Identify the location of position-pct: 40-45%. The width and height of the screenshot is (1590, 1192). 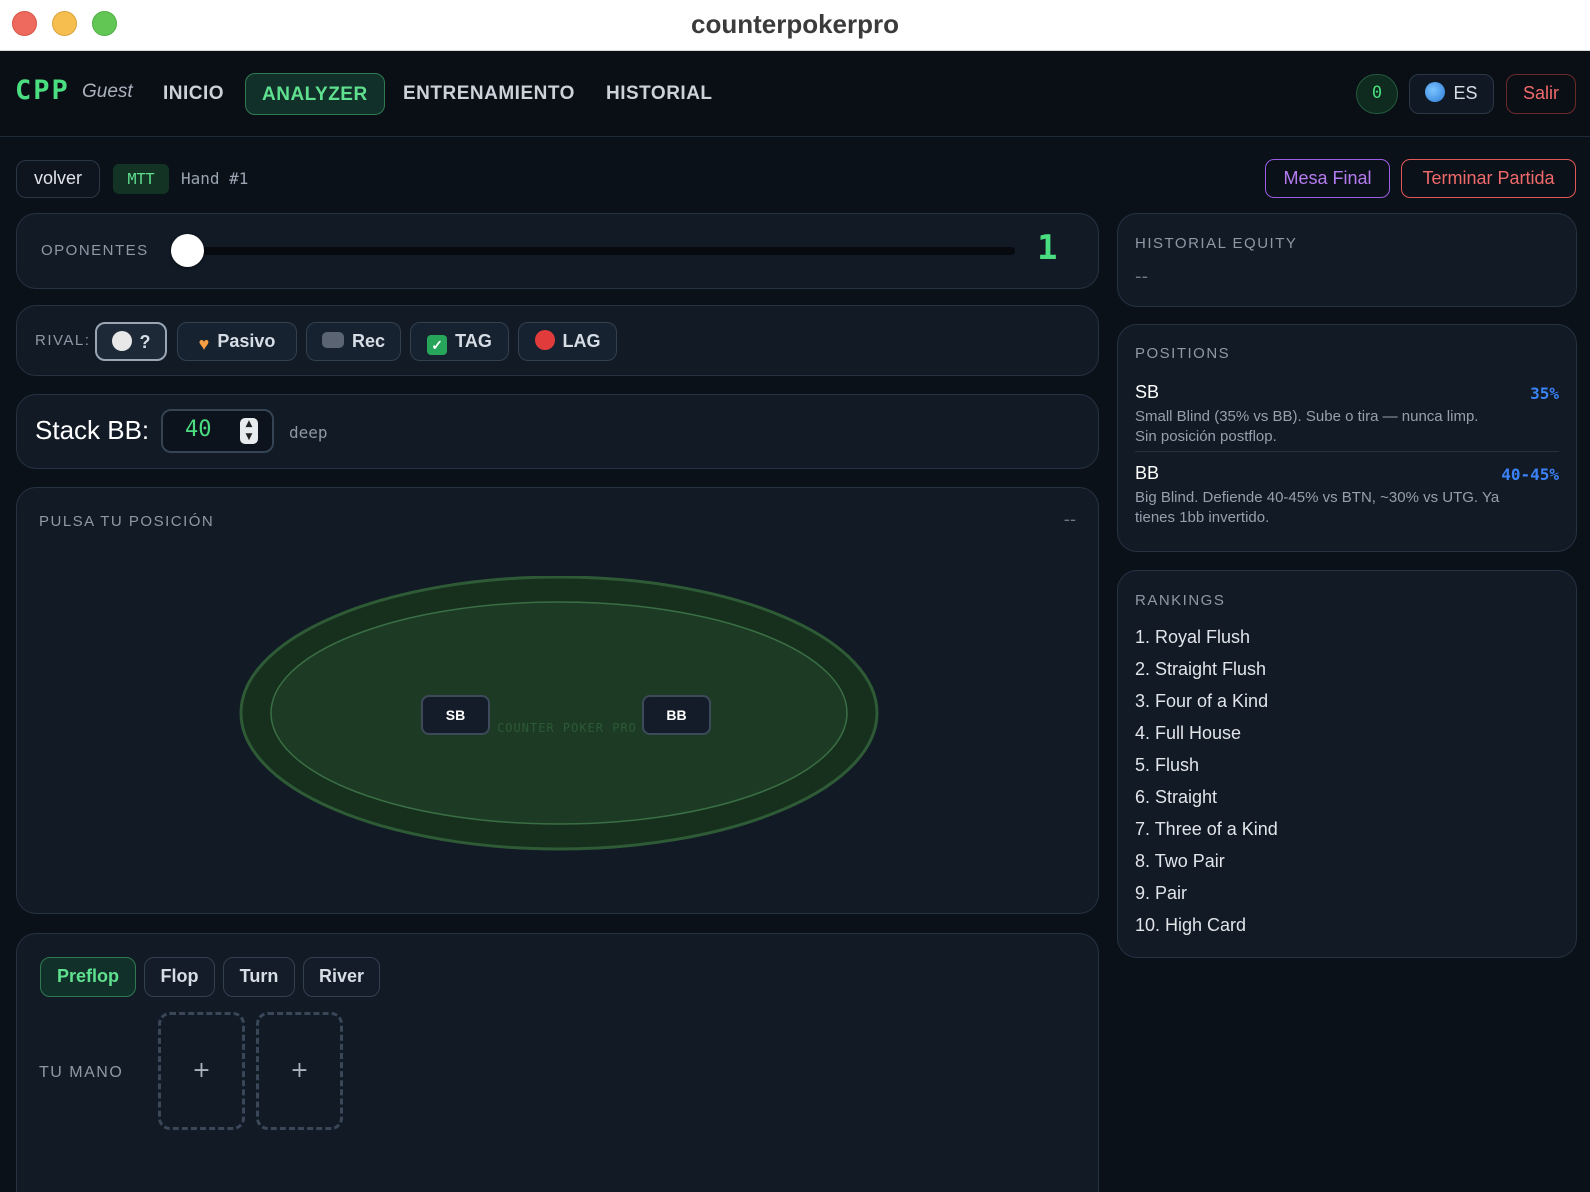
(1530, 474).